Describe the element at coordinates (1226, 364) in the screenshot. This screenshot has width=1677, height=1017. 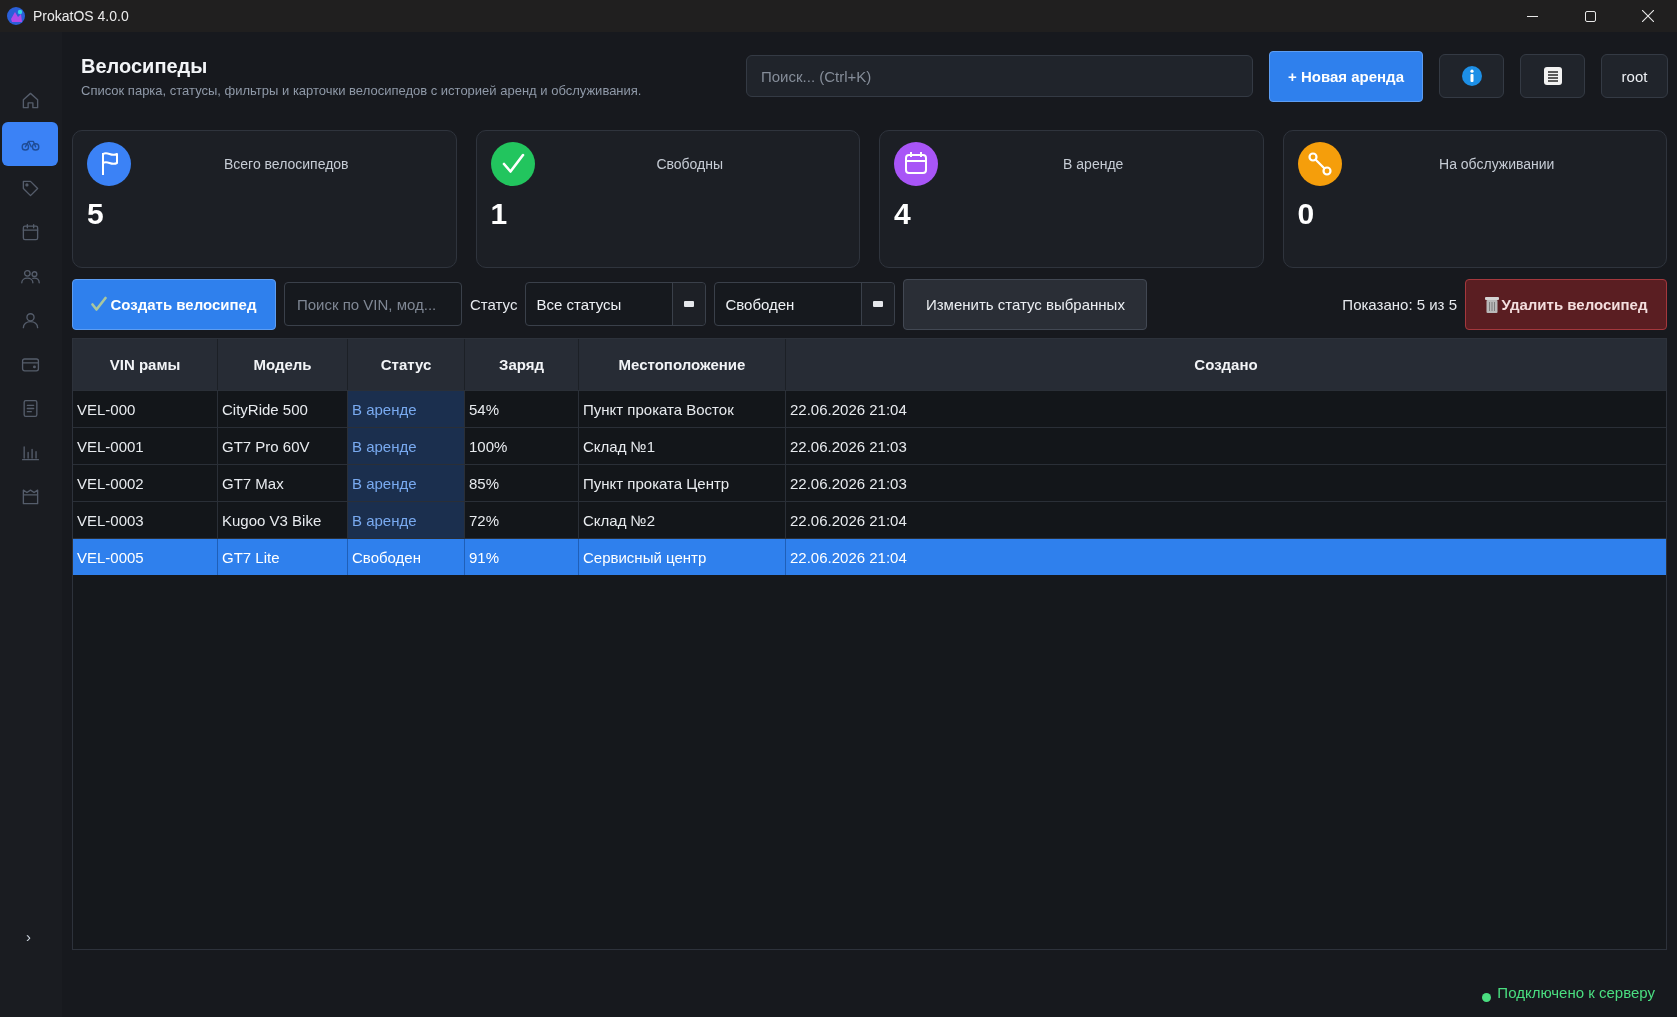
I see `column-header: Создано` at that location.